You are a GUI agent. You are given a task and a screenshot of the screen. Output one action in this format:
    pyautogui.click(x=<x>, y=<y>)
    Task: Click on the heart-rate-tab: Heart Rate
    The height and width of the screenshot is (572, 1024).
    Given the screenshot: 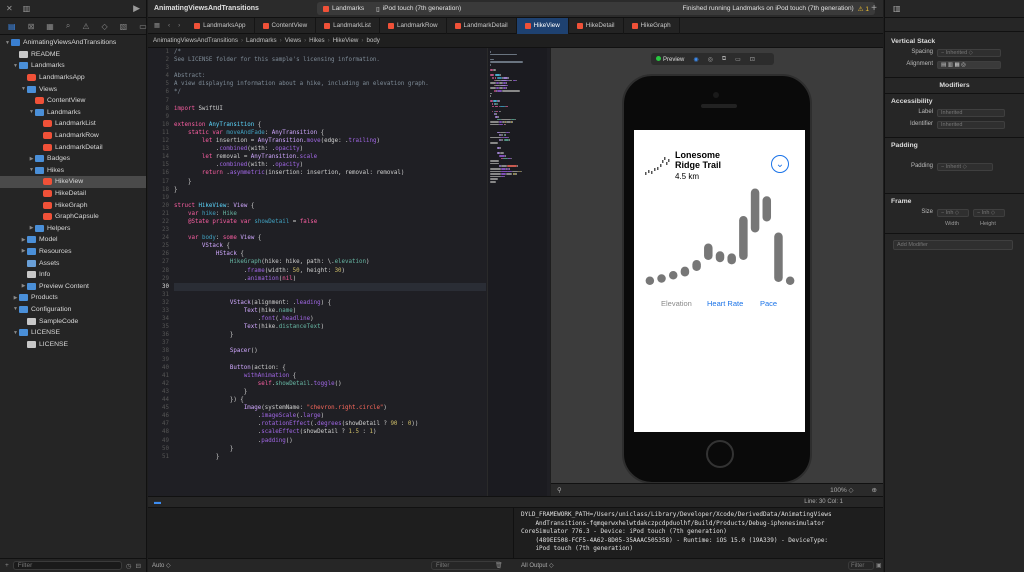 What is the action you would take?
    pyautogui.click(x=725, y=303)
    